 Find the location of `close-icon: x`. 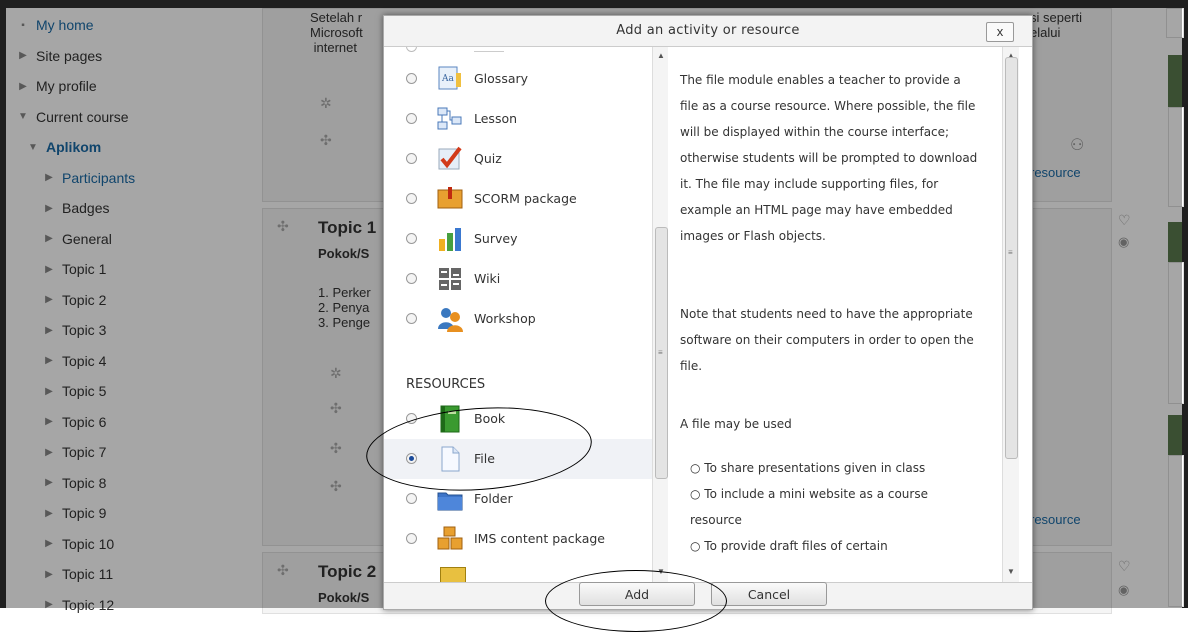

close-icon: x is located at coordinates (1000, 31).